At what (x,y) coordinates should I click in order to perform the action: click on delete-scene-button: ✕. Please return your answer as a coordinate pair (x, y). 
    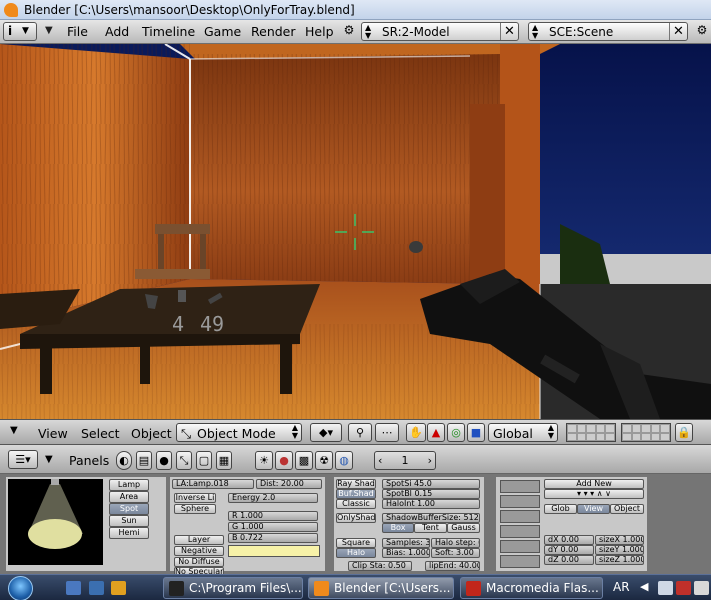
    Looking at the image, I should click on (678, 31).